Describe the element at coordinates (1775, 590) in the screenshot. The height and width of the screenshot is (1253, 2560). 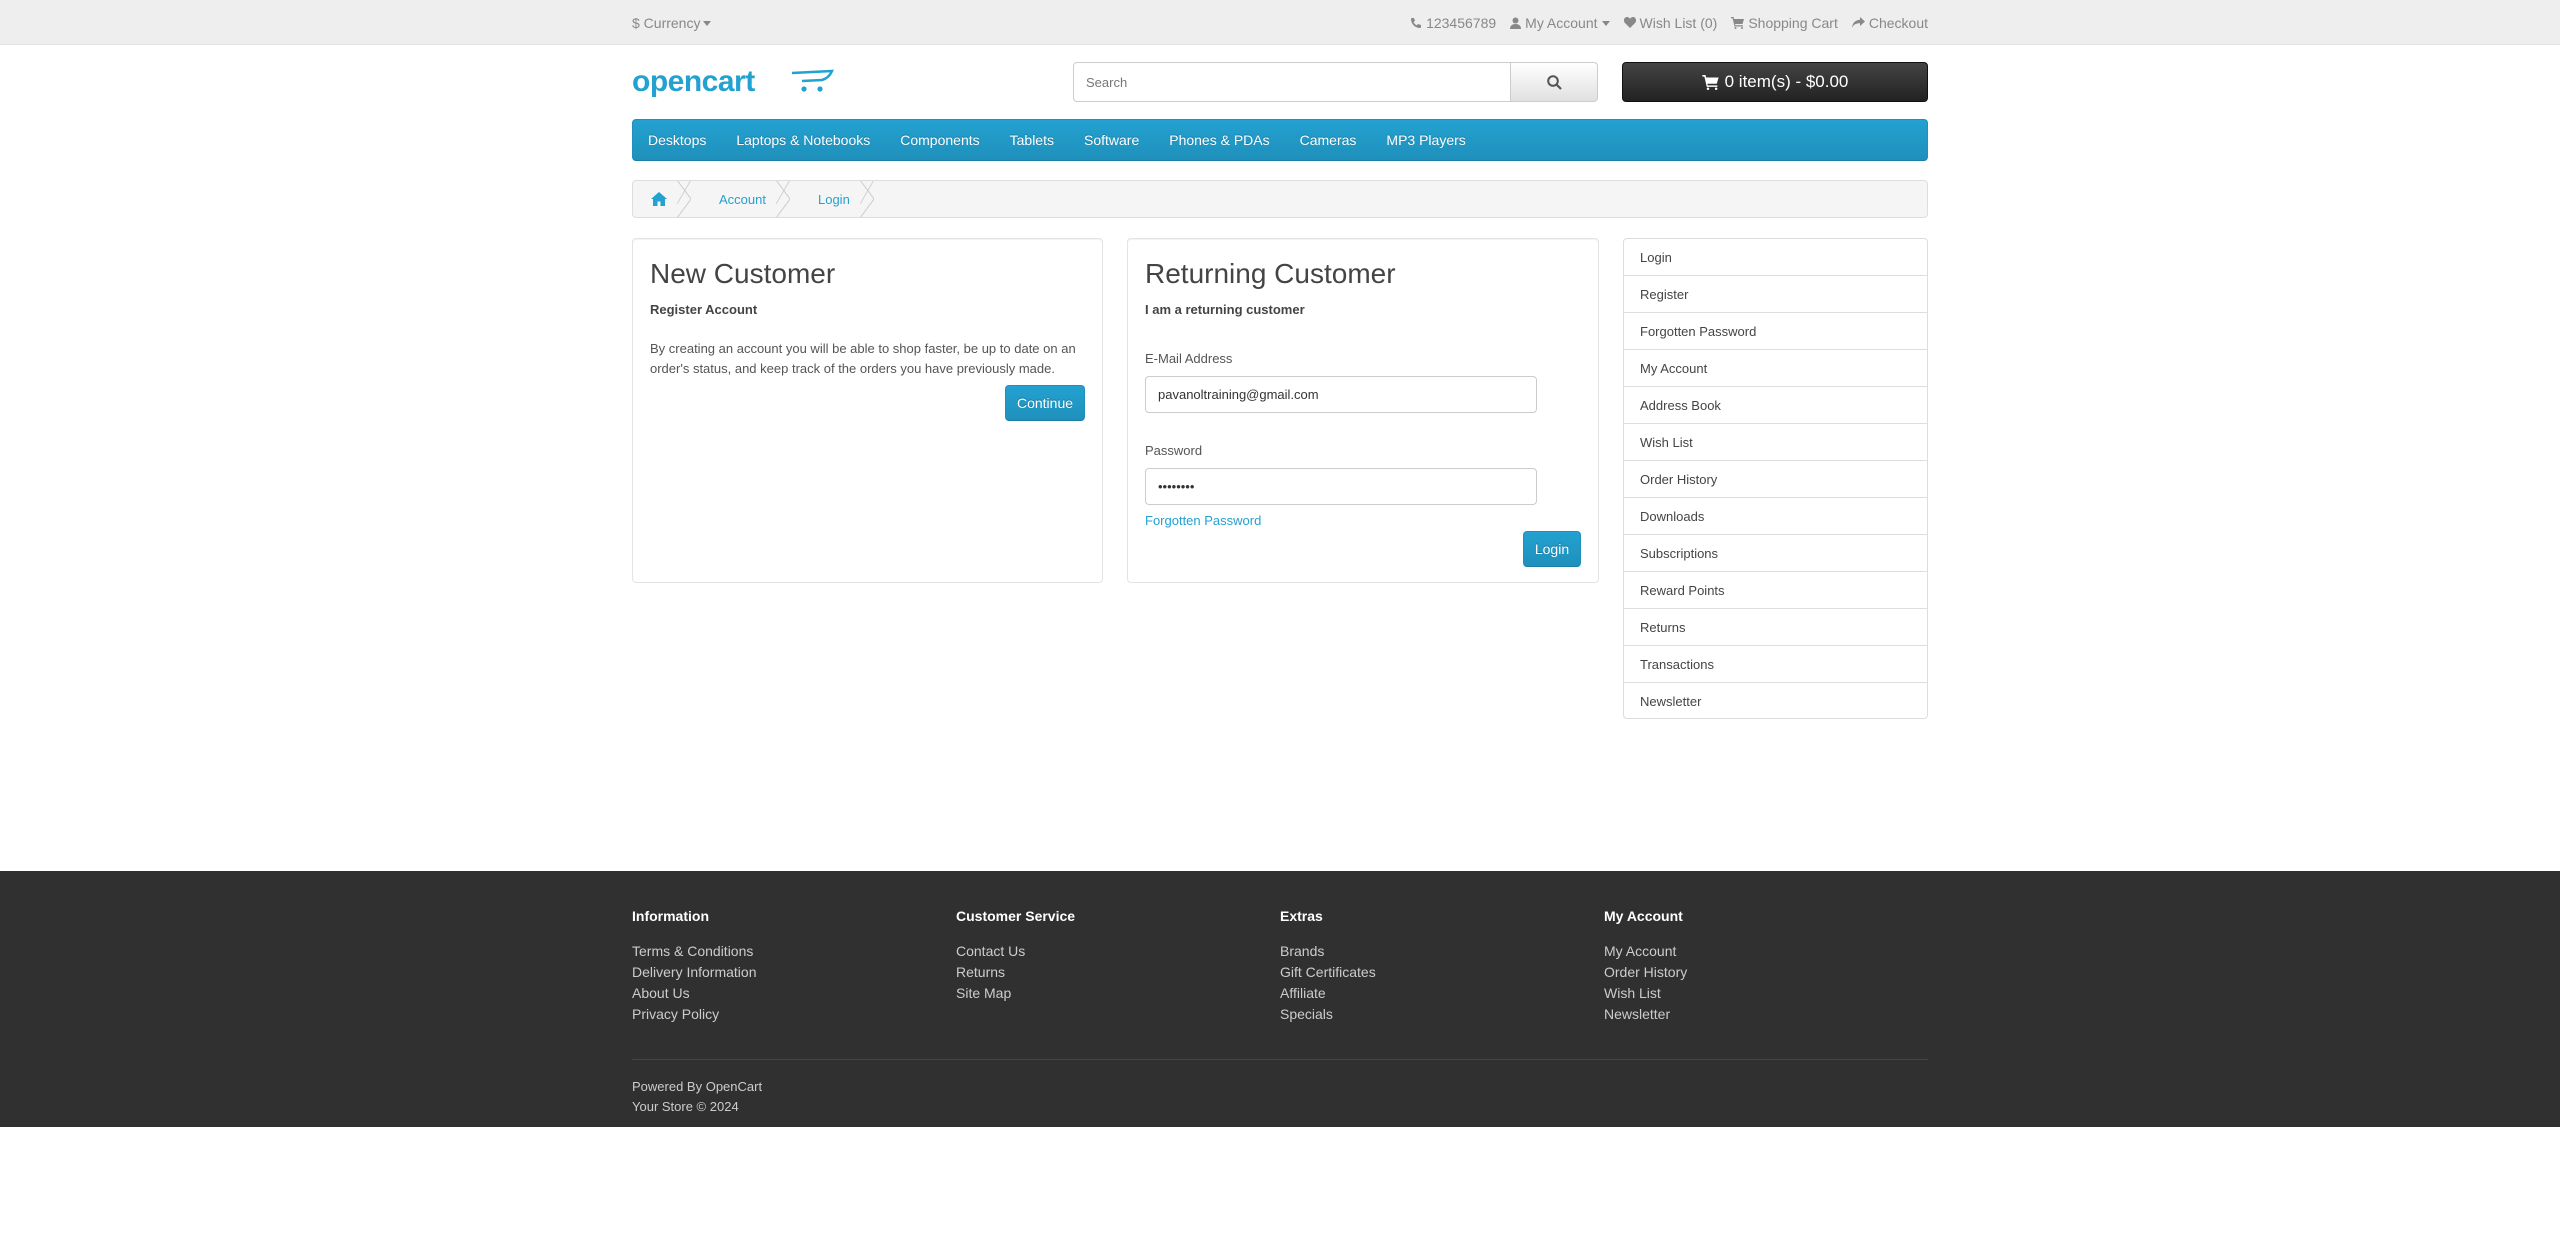
I see `sidebar-item-reward-points: Reward Points` at that location.